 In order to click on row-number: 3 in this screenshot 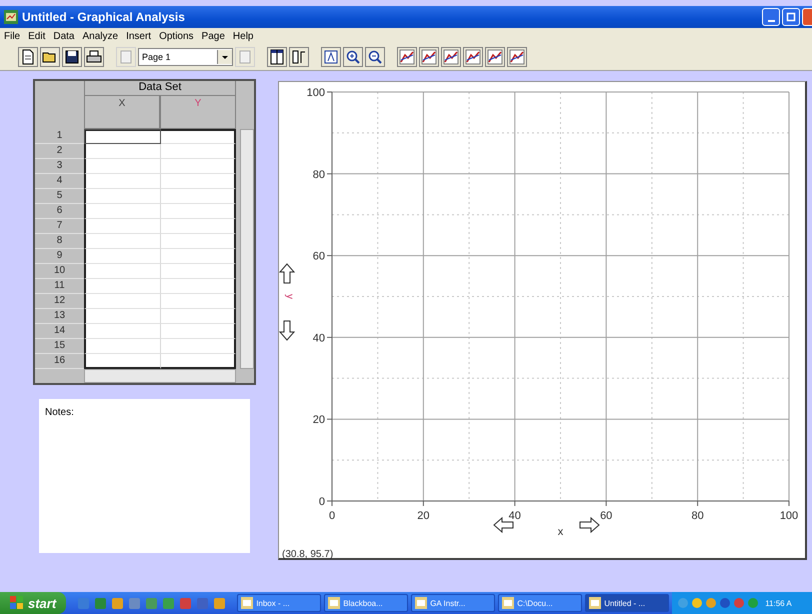, I will do `click(59, 166)`.